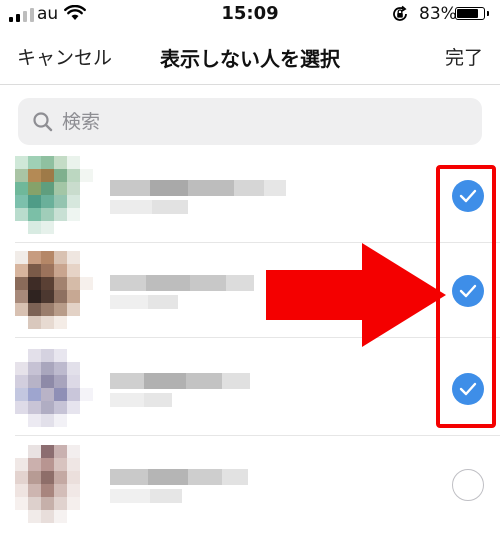 The image size is (500, 536). What do you see at coordinates (250, 57) in the screenshot?
I see `nav-bar: キャンセル 表示しない人を選択 完了` at bounding box center [250, 57].